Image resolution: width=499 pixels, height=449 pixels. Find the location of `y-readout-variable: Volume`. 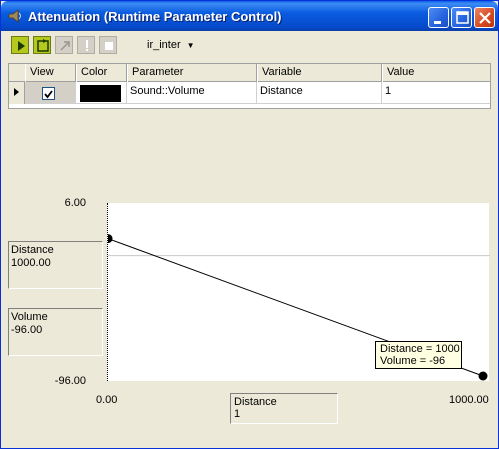

y-readout-variable: Volume is located at coordinates (29, 317).